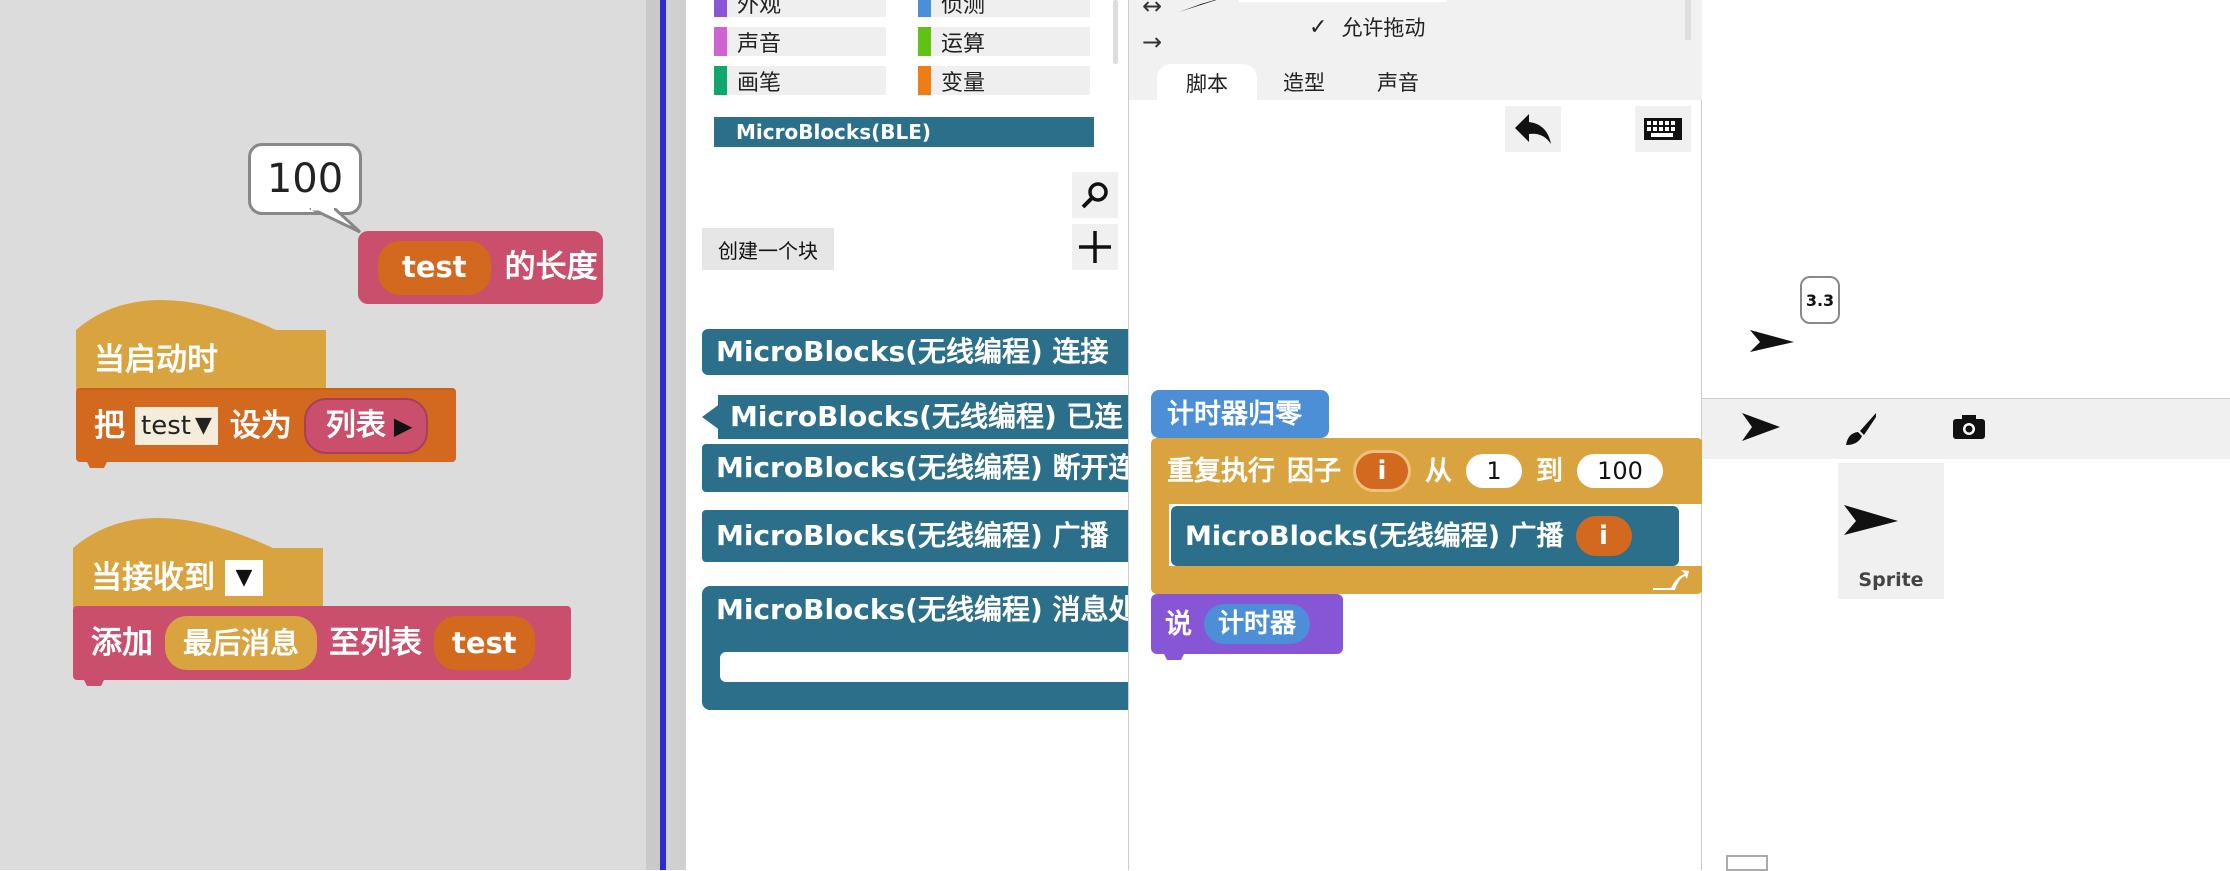  Describe the element at coordinates (926, 416) in the screenshot. I see `palette-block-label: MicroBlocks(无线编程) 已连` at that location.